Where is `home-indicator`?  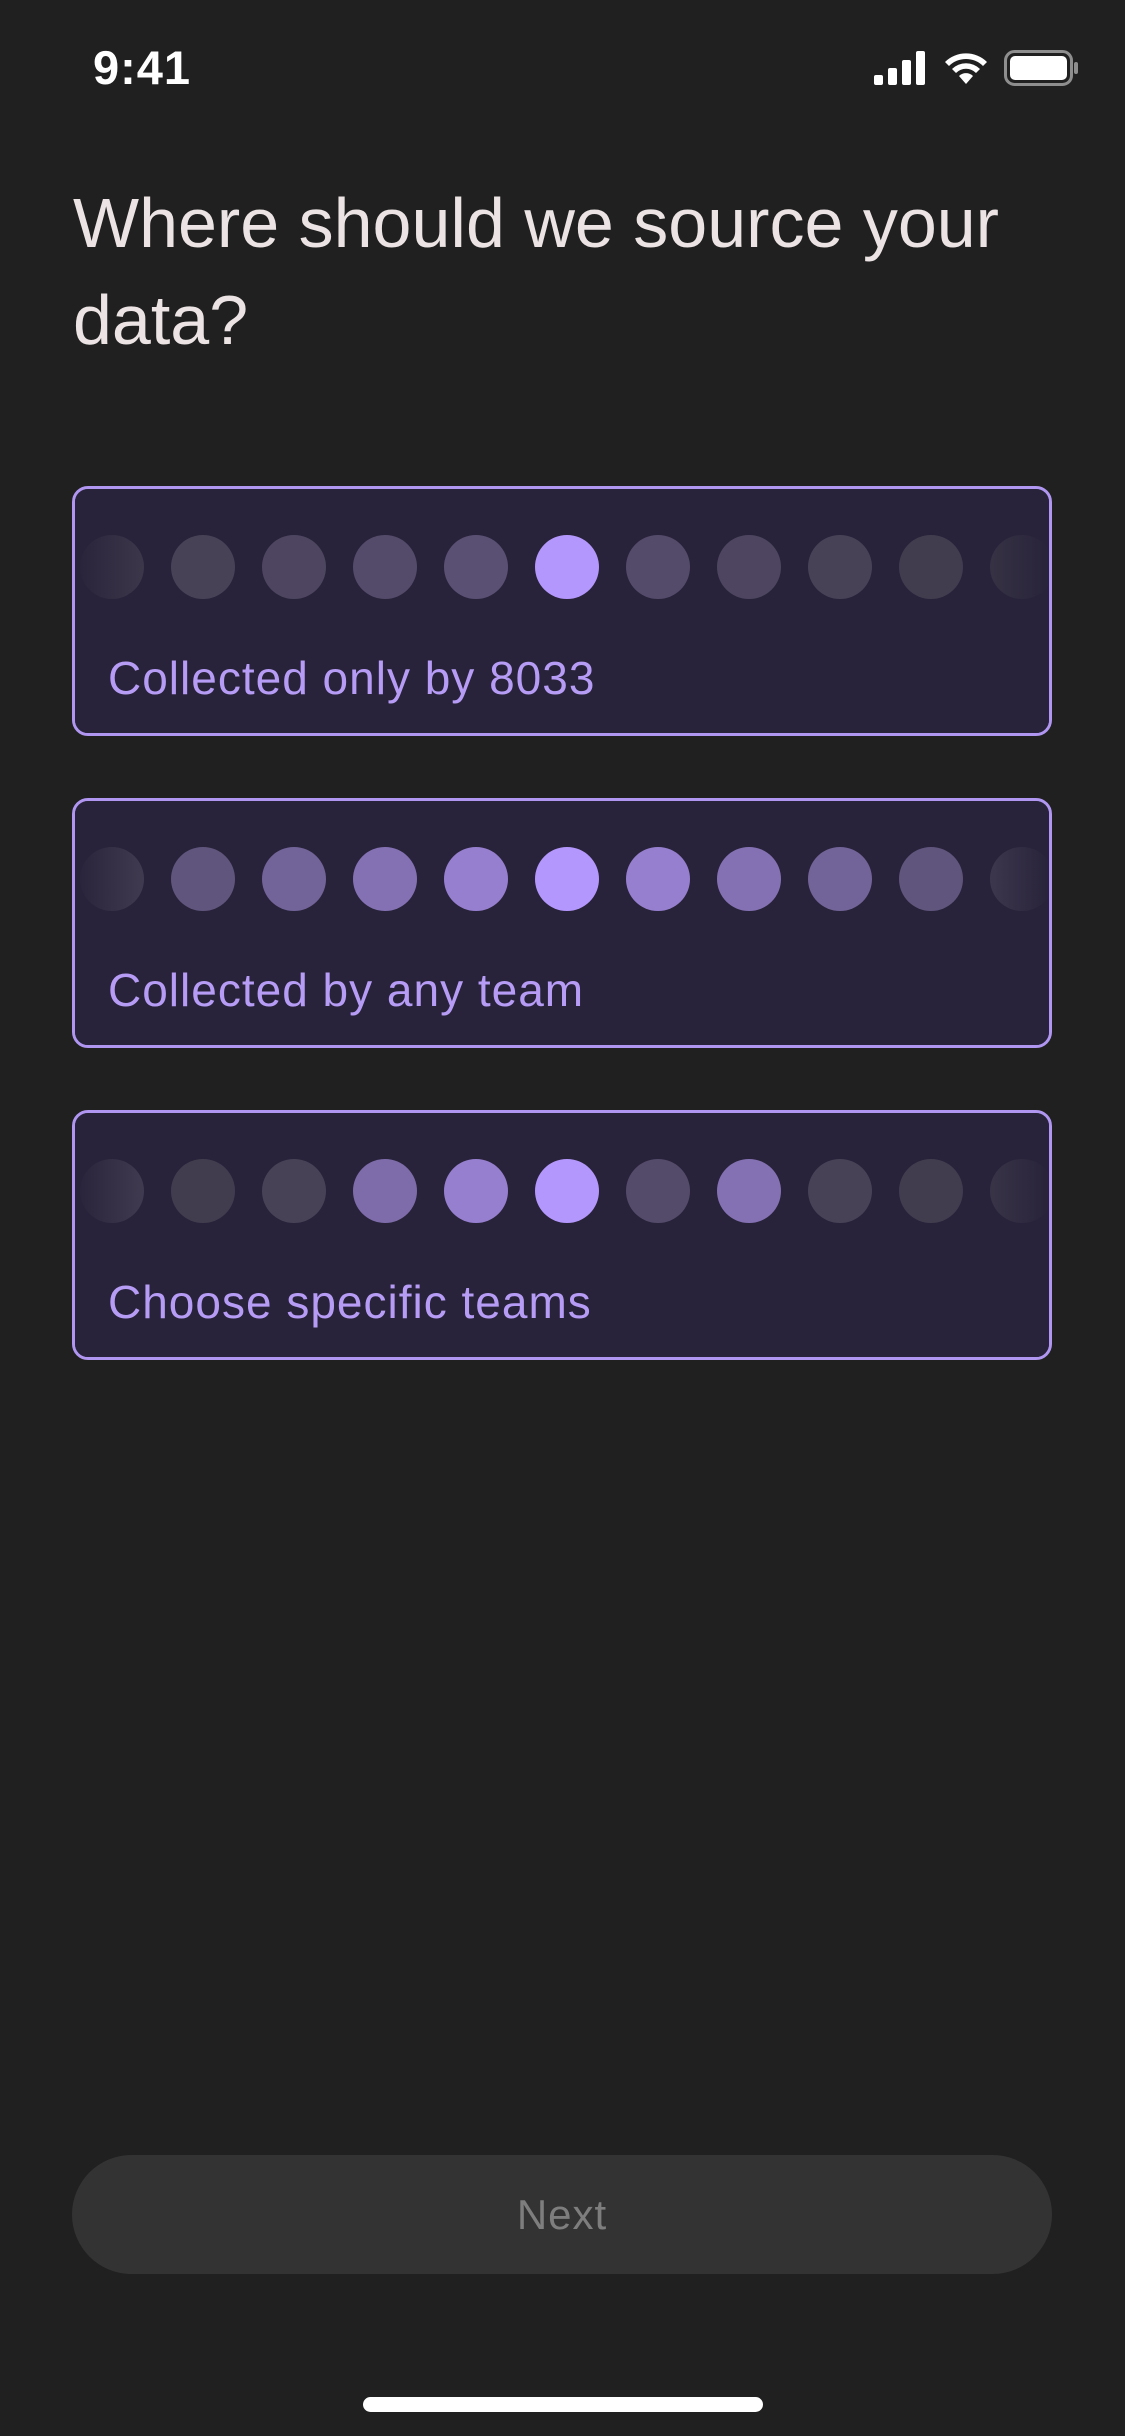 home-indicator is located at coordinates (563, 2404).